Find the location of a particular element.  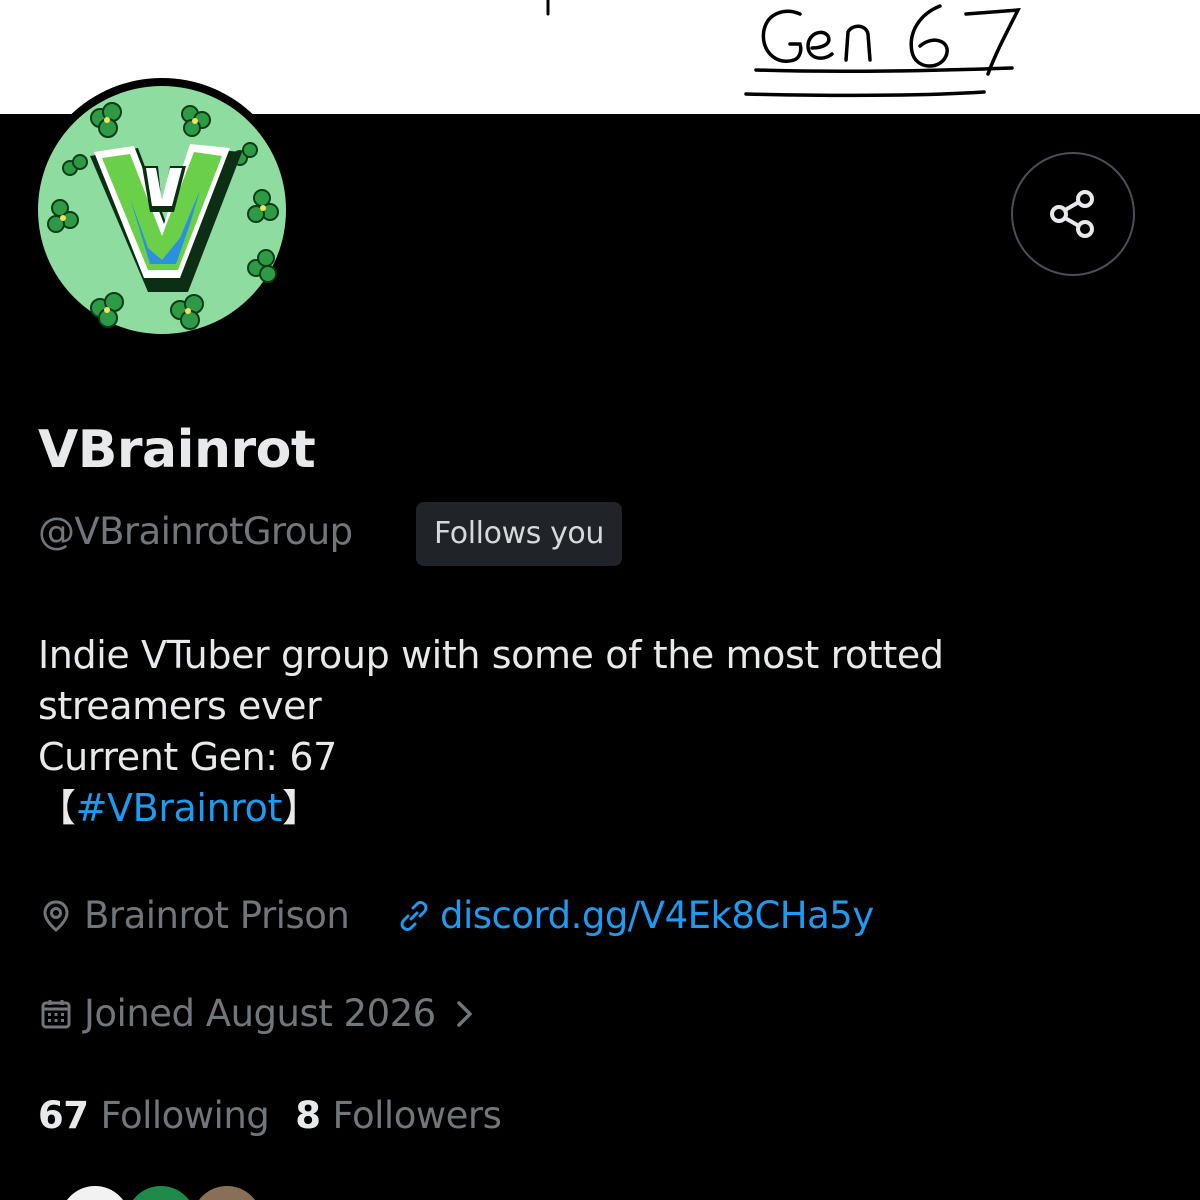

chevron-right-icon is located at coordinates (465, 1014).